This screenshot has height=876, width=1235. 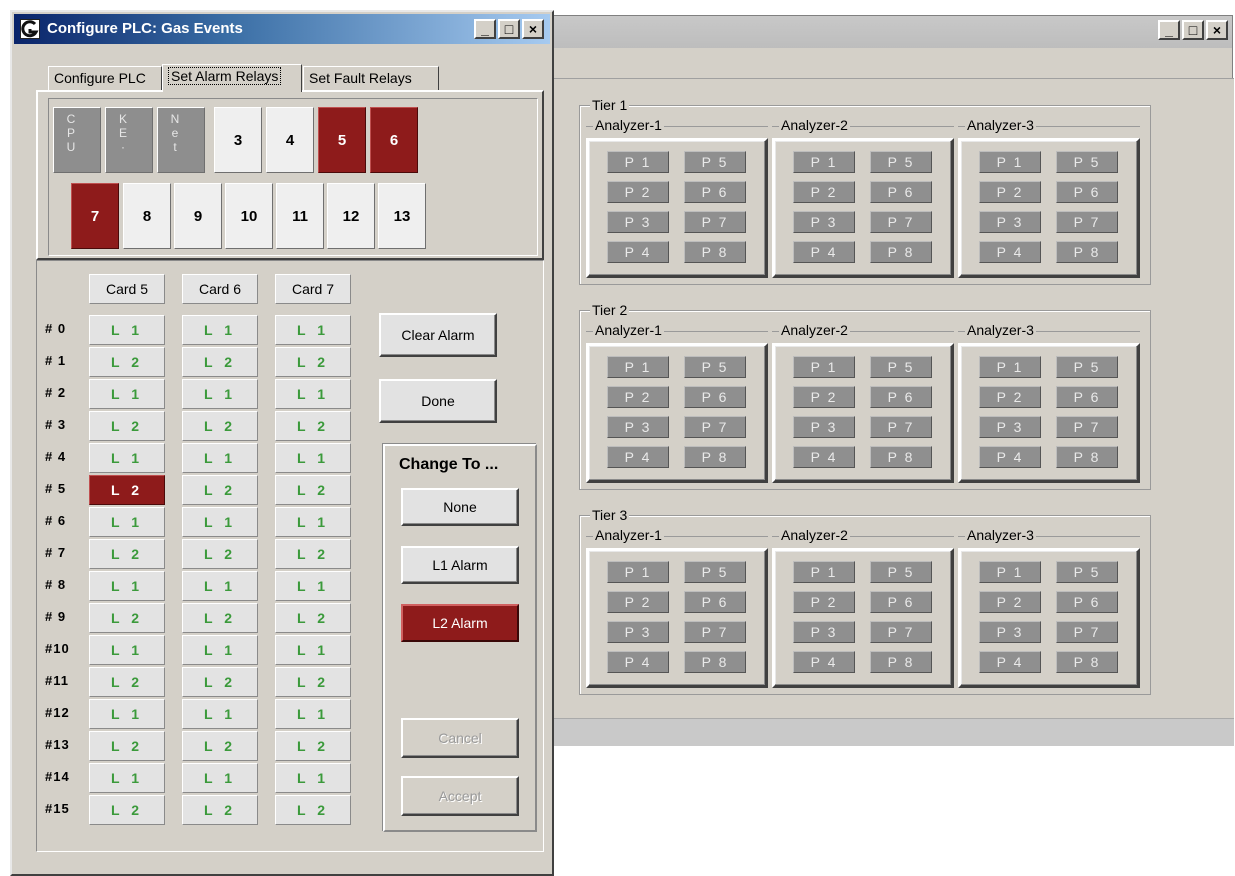 What do you see at coordinates (533, 29) in the screenshot?
I see `close-icon: ×` at bounding box center [533, 29].